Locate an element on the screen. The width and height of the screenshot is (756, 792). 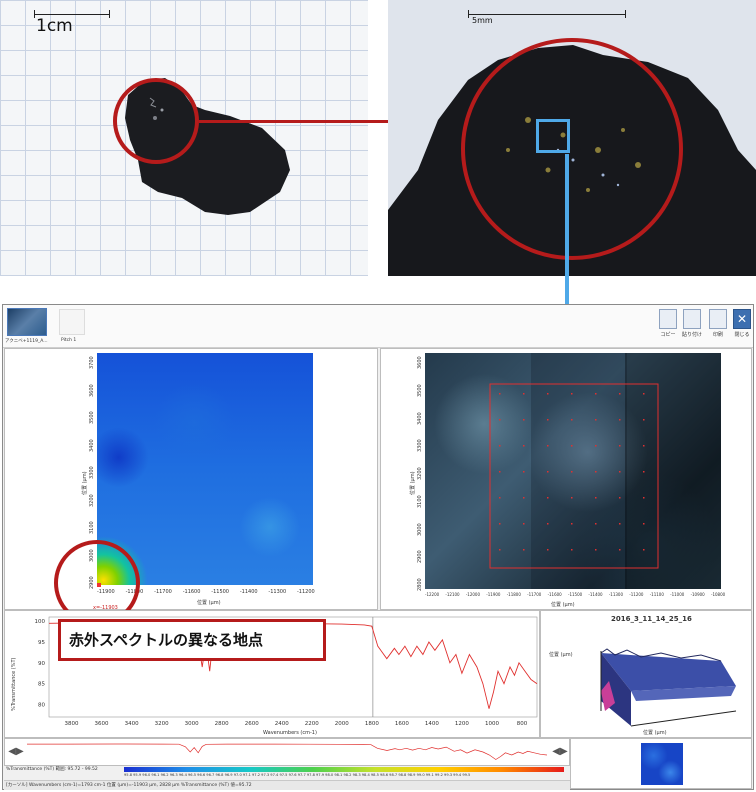
microscope-y-tick: 2900 is located at coordinates (420, 557).